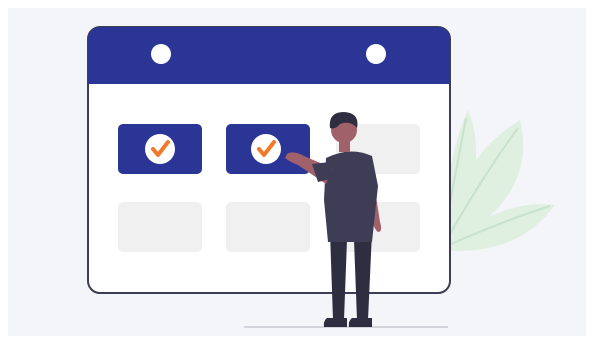  I want to click on calendar-ring-left, so click(161, 54).